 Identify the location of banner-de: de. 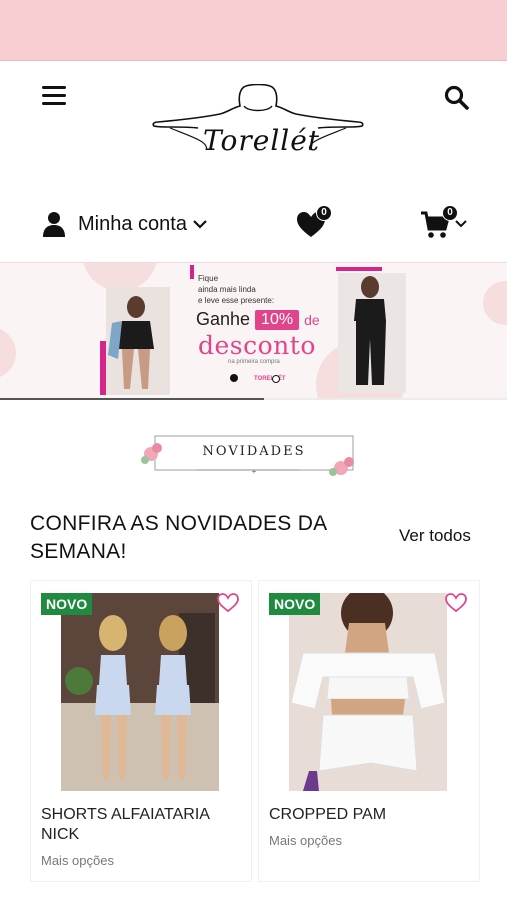
(312, 319).